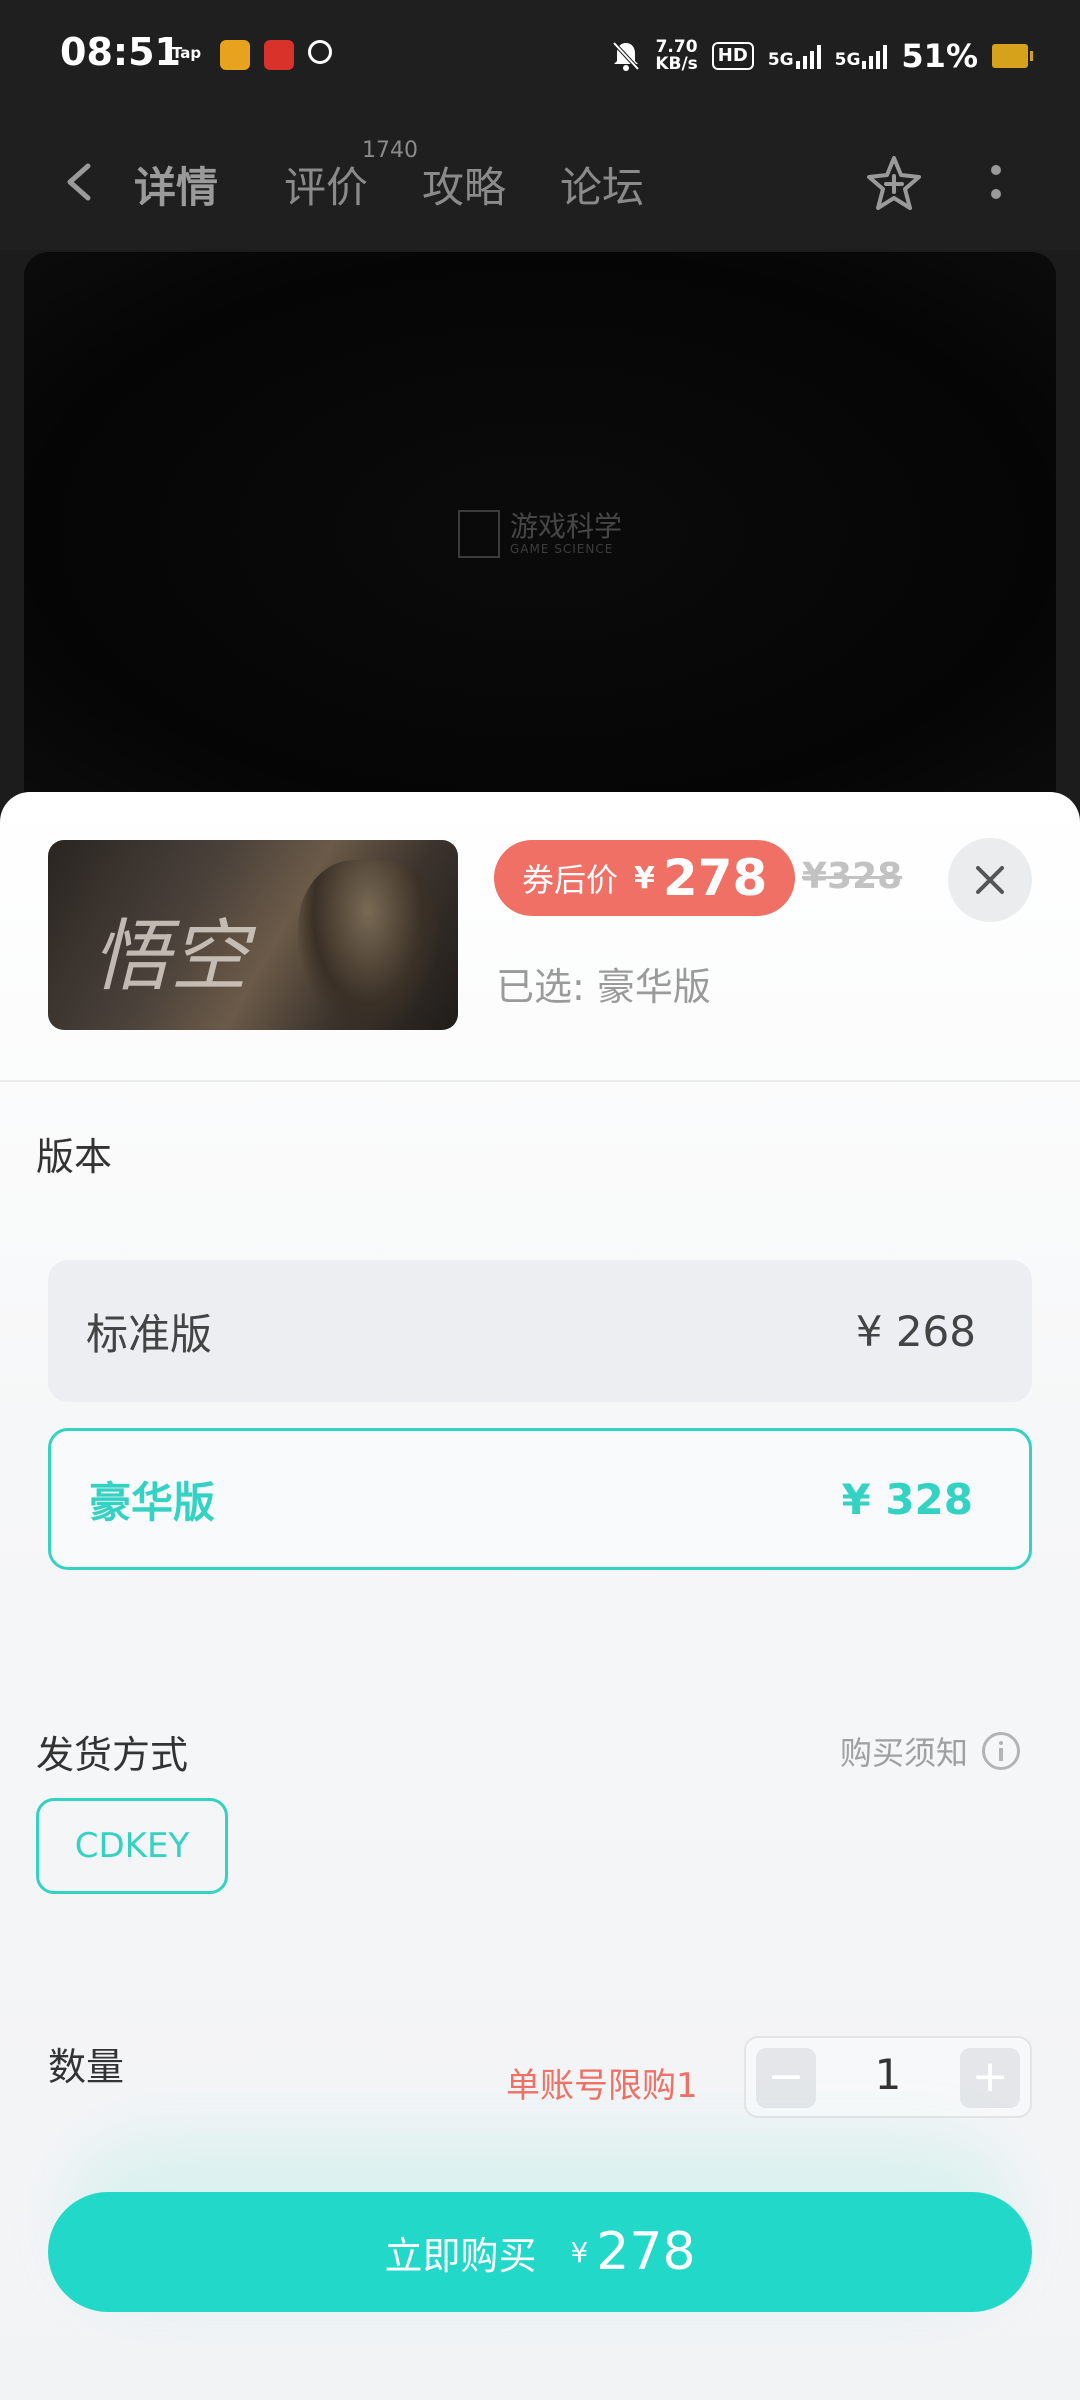  I want to click on product-thumbnail: 悟空, so click(253, 935).